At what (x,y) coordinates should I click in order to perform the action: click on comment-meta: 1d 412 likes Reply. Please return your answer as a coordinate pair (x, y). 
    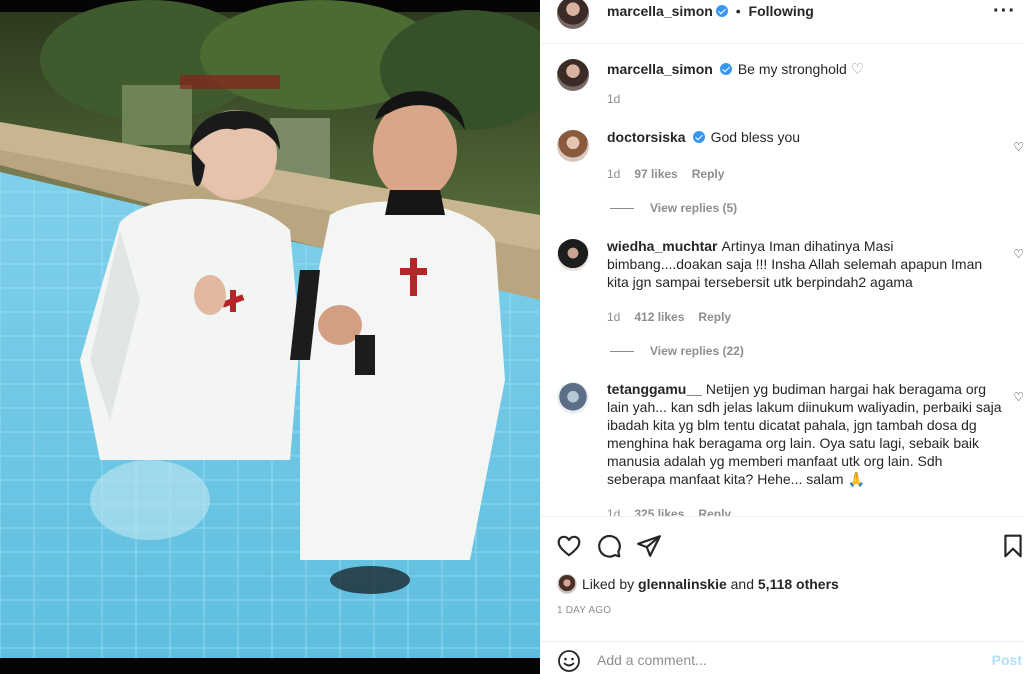
    Looking at the image, I should click on (669, 317).